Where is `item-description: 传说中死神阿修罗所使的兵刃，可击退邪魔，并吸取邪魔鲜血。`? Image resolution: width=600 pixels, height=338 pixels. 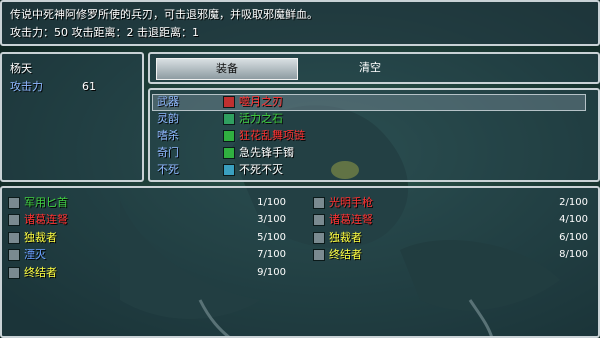 item-description: 传说中死神阿修罗所使的兵刃，可击退邪魔，并吸取邪魔鲜血。 is located at coordinates (164, 14).